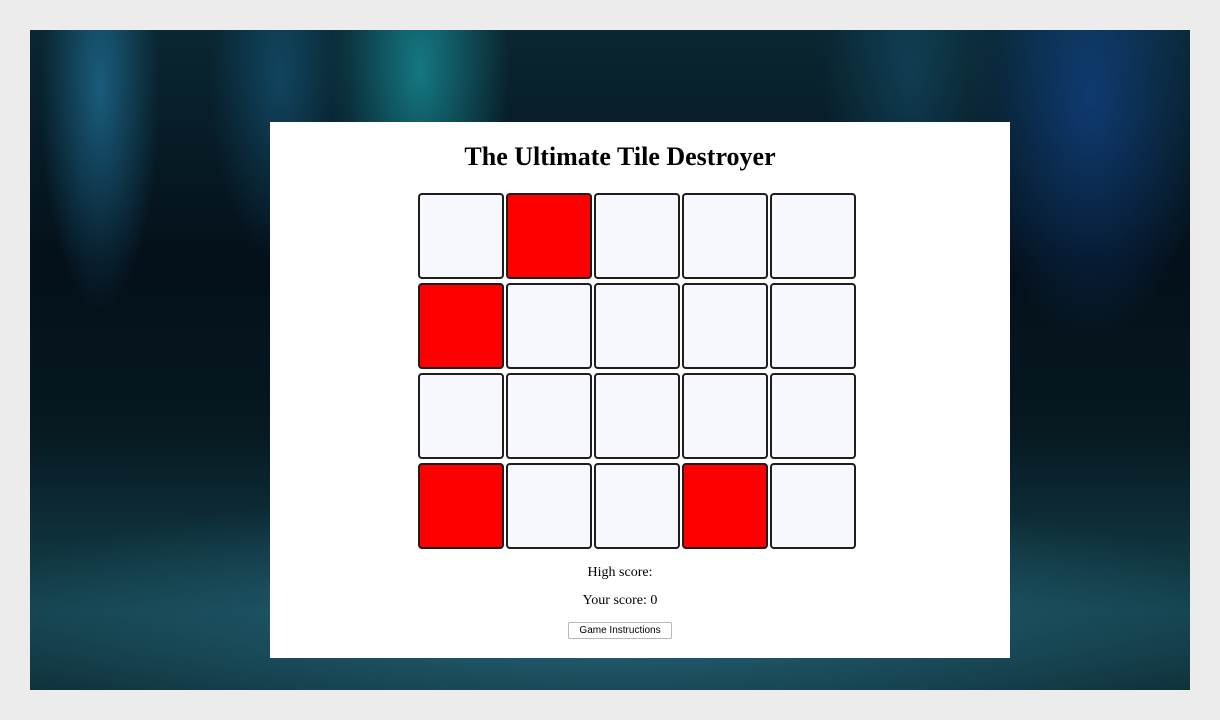 The width and height of the screenshot is (1220, 720). I want to click on game-title: The Ultimate Tile Destroyer, so click(620, 156).